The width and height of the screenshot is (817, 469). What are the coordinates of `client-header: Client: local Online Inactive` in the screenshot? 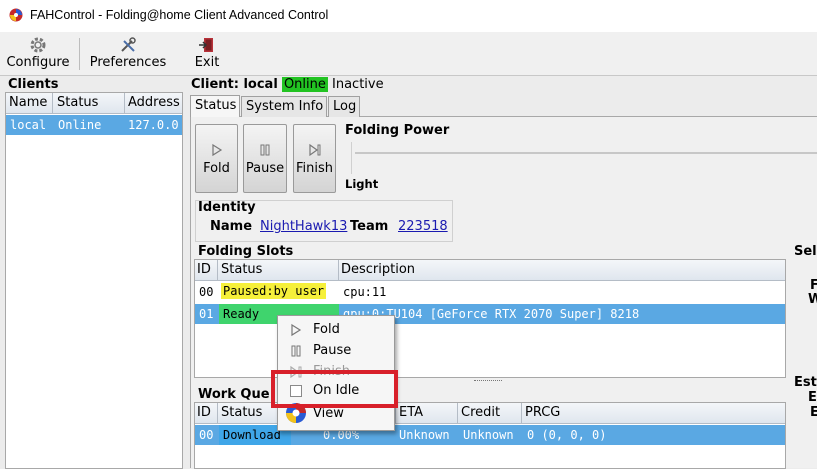 It's located at (287, 84).